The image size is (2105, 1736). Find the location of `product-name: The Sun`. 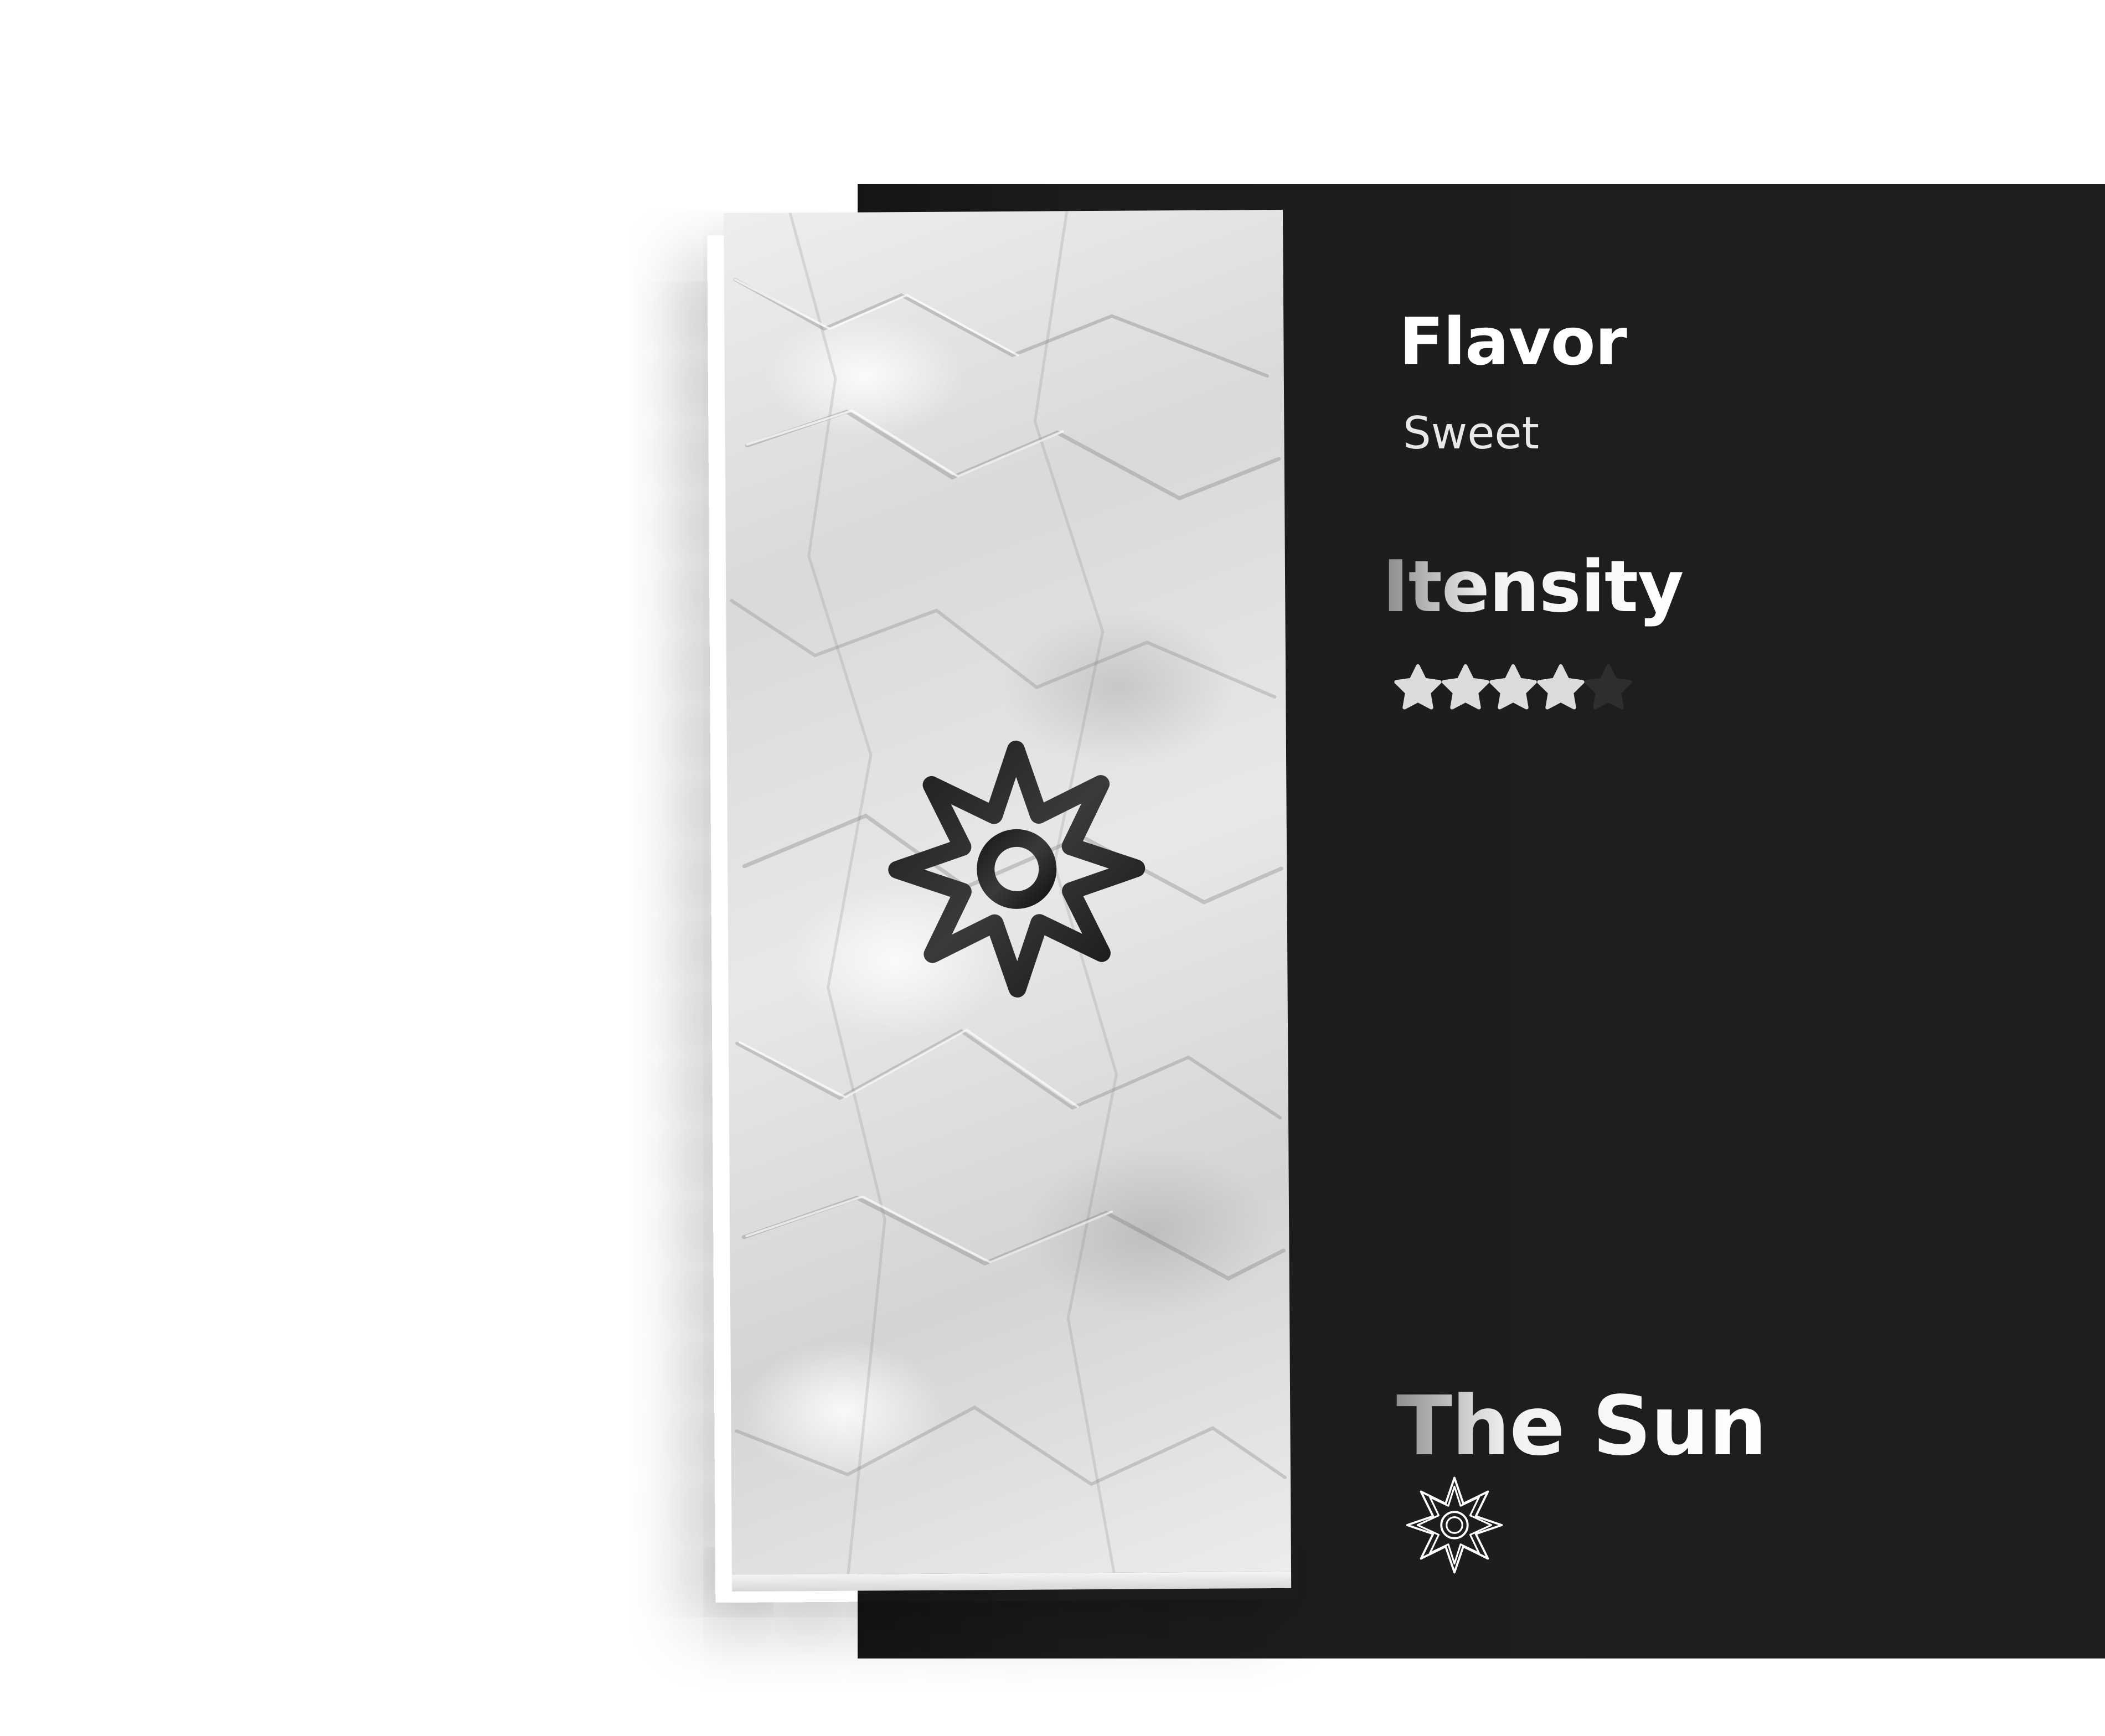

product-name: The Sun is located at coordinates (1582, 1426).